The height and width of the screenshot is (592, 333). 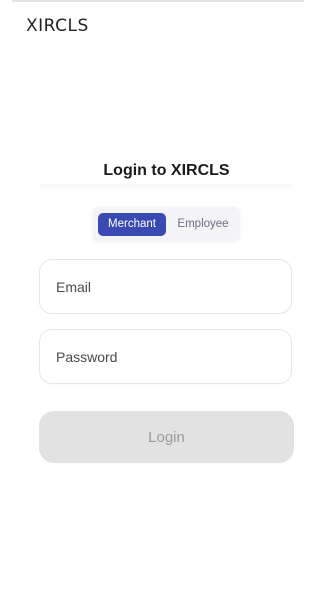 What do you see at coordinates (166, 437) in the screenshot?
I see `login-button: Login` at bounding box center [166, 437].